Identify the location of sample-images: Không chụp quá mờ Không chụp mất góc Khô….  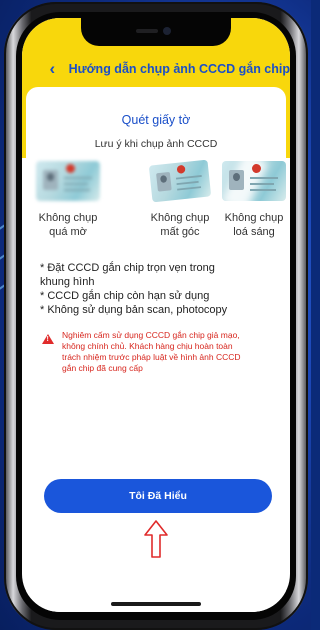
(161, 205).